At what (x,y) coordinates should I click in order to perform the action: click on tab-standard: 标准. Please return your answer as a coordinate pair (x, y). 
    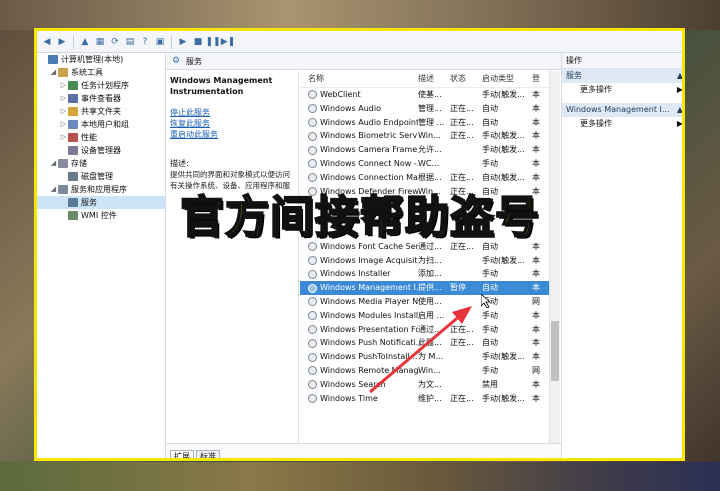
    Looking at the image, I should click on (208, 454).